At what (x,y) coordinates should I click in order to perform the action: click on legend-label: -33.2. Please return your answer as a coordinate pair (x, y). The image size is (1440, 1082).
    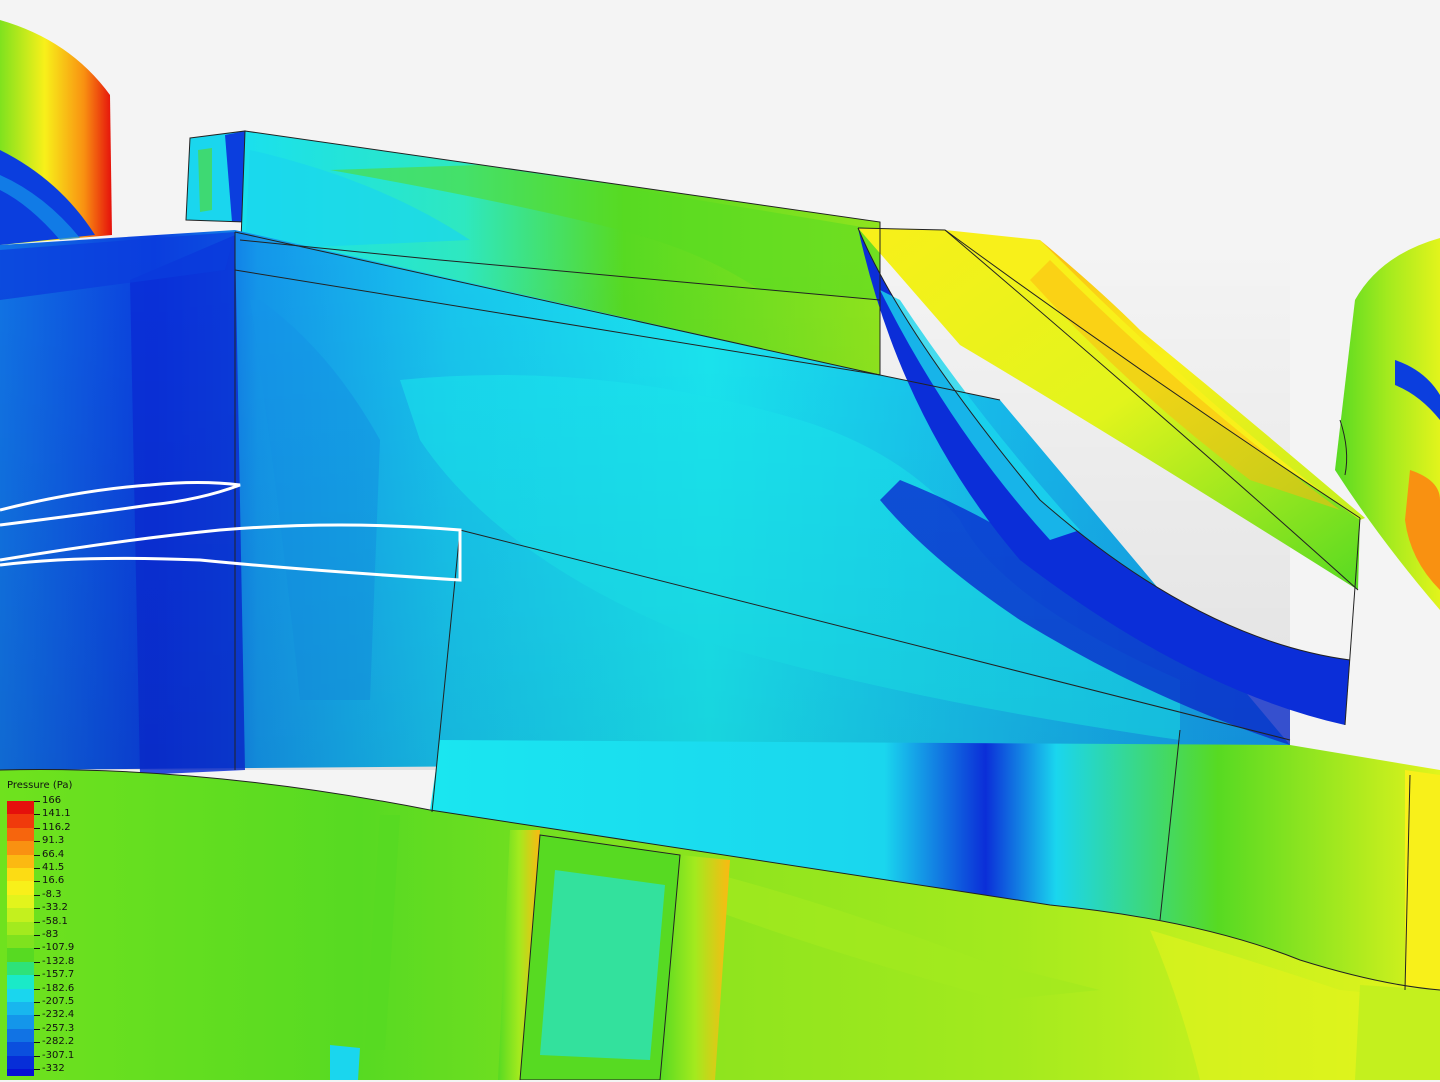
    Looking at the image, I should click on (55, 908).